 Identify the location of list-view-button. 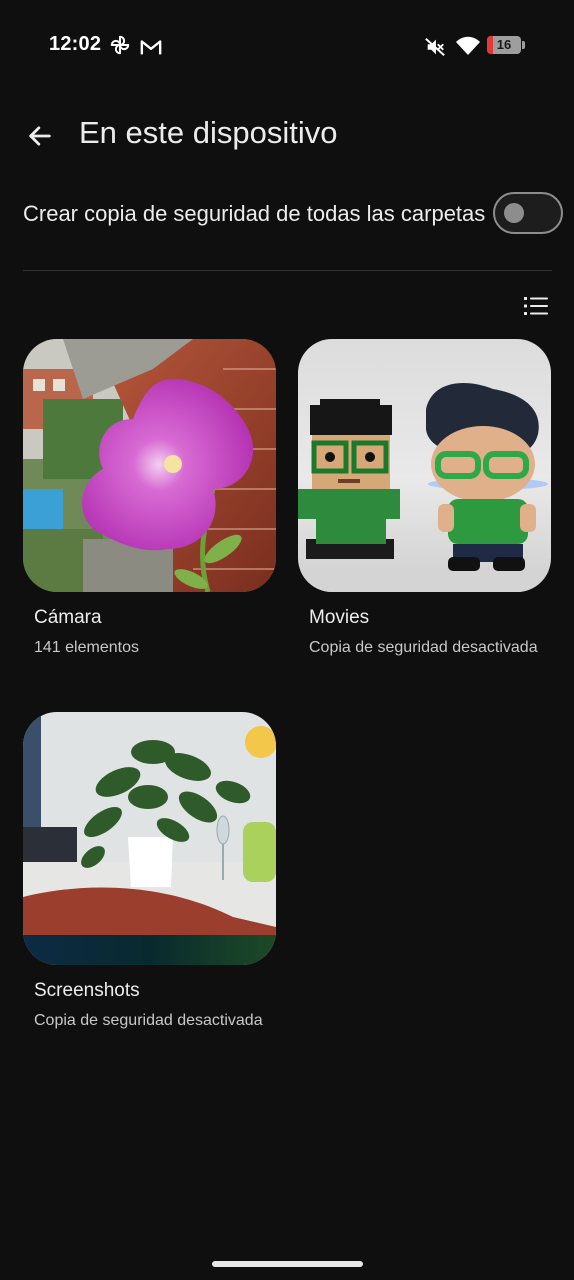
(536, 306).